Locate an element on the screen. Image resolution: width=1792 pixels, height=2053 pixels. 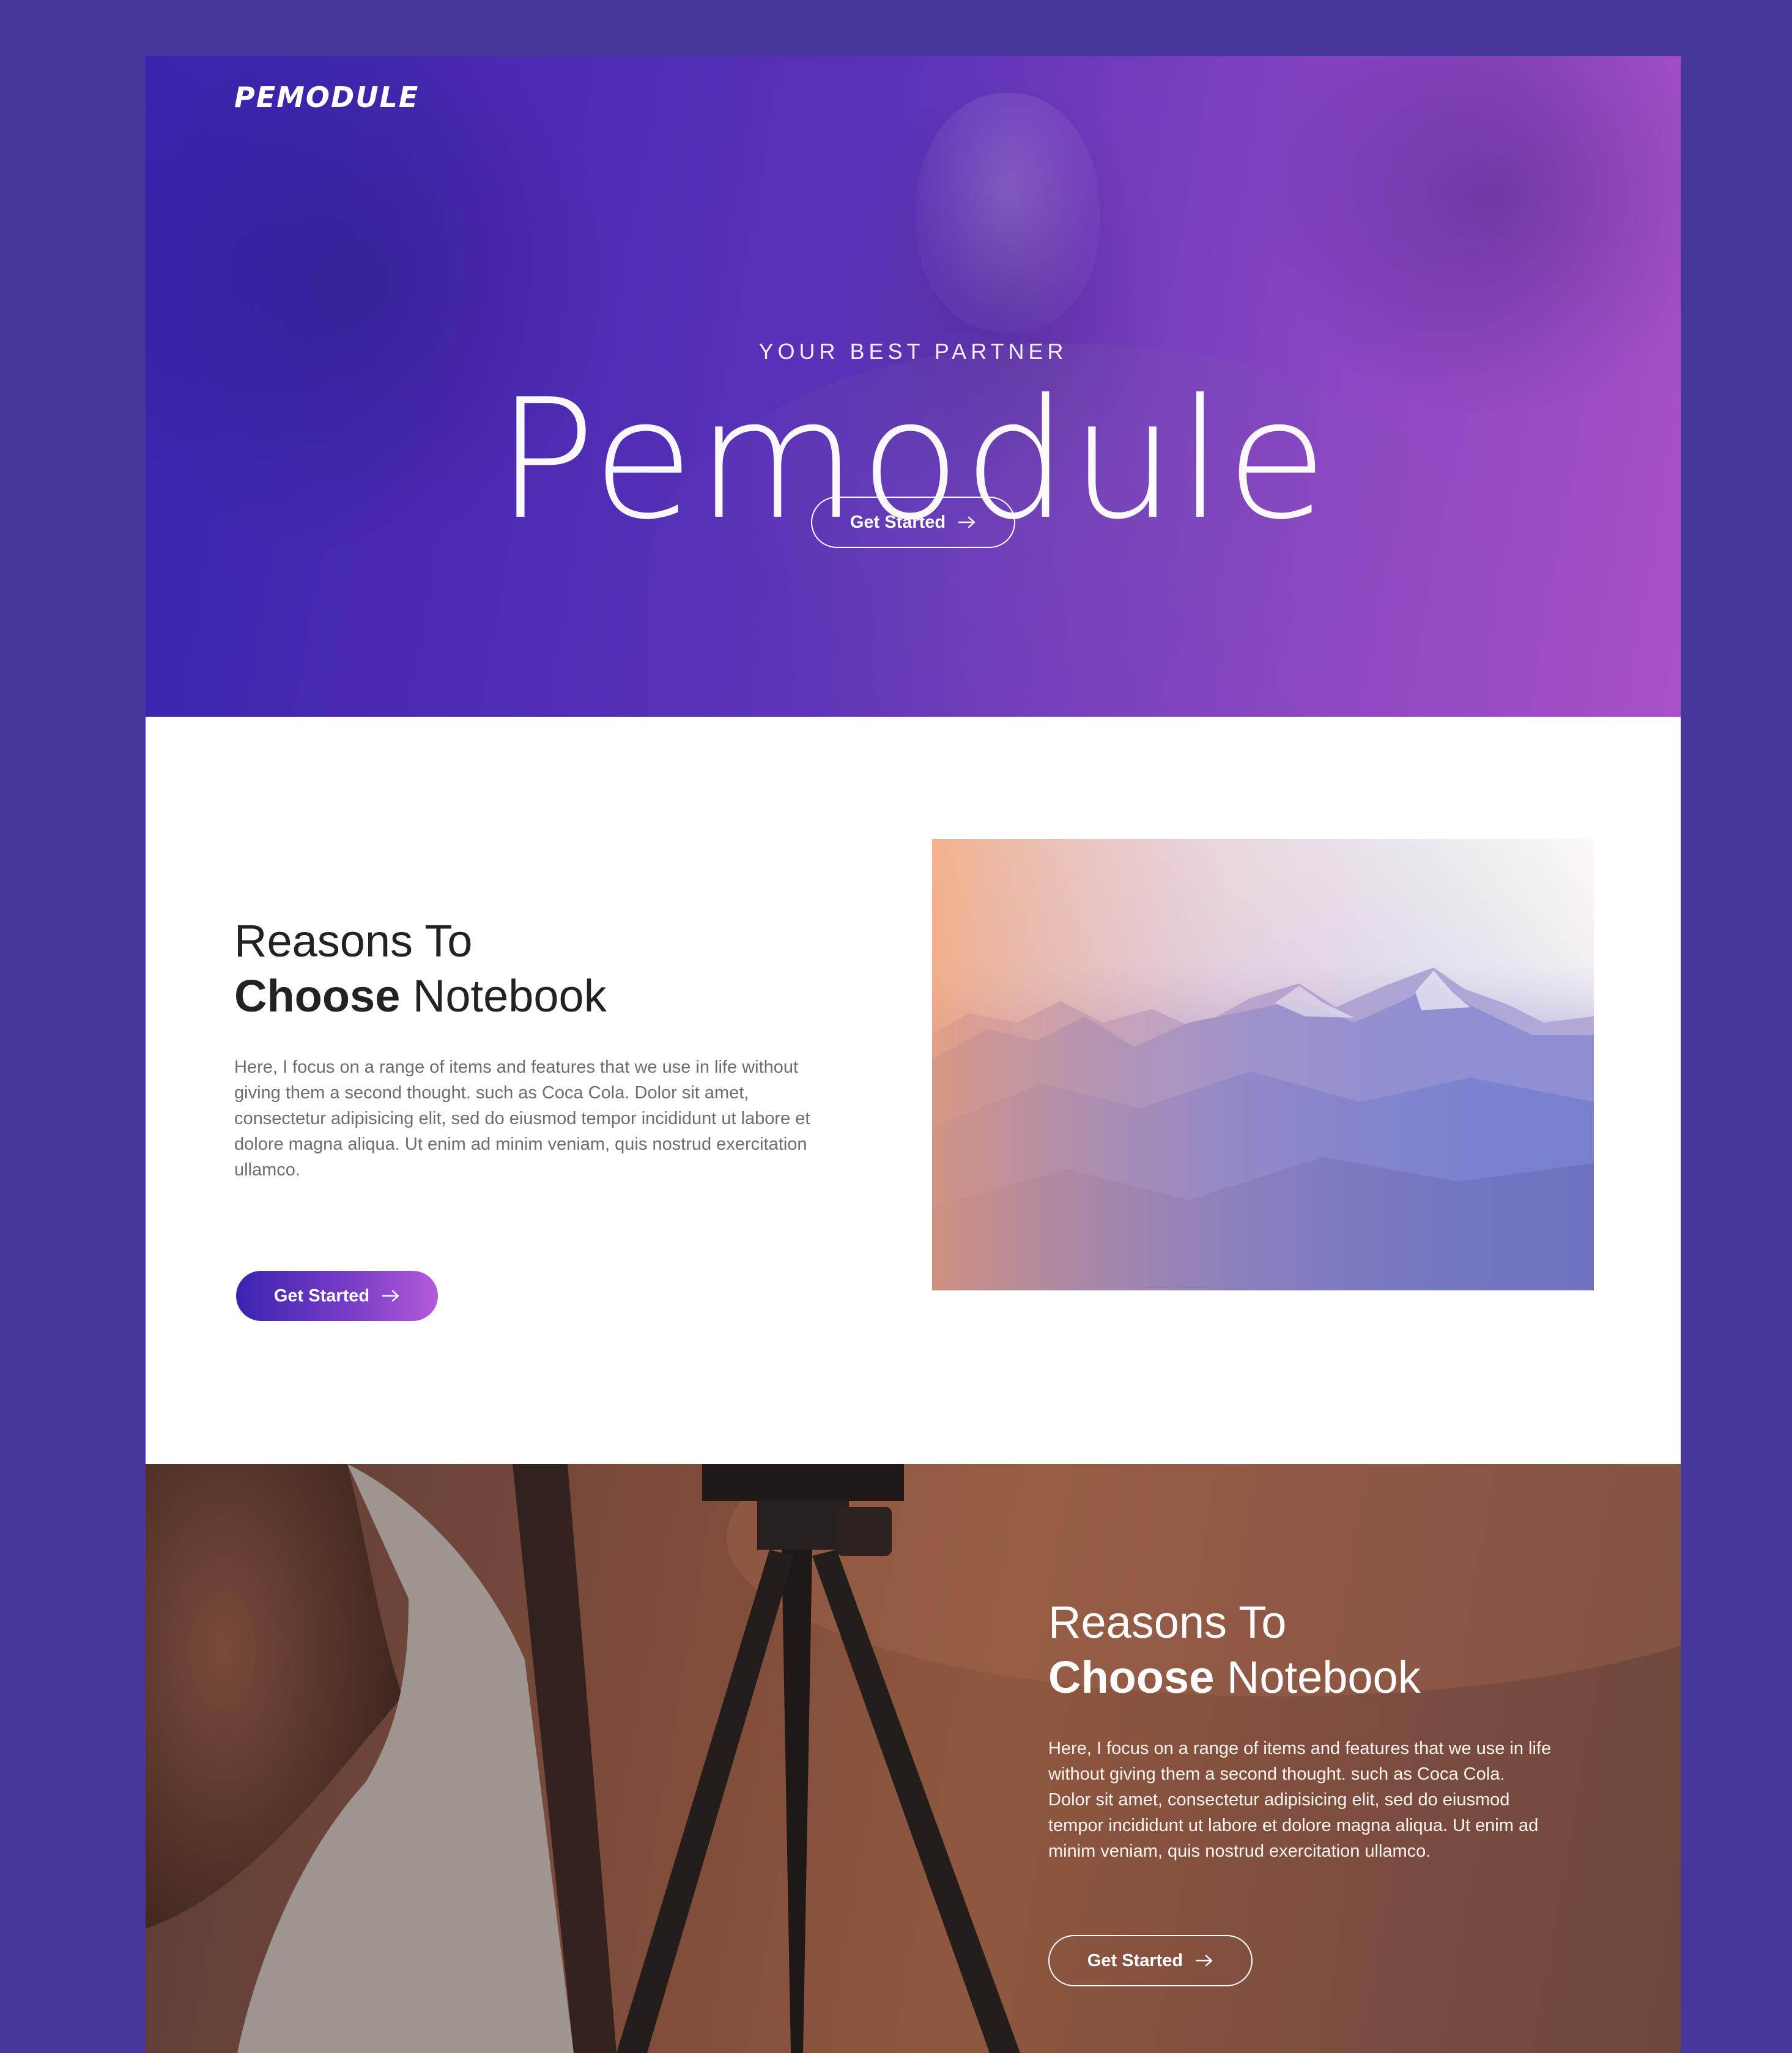
brand-logo-text: PEMODULE is located at coordinates (327, 97).